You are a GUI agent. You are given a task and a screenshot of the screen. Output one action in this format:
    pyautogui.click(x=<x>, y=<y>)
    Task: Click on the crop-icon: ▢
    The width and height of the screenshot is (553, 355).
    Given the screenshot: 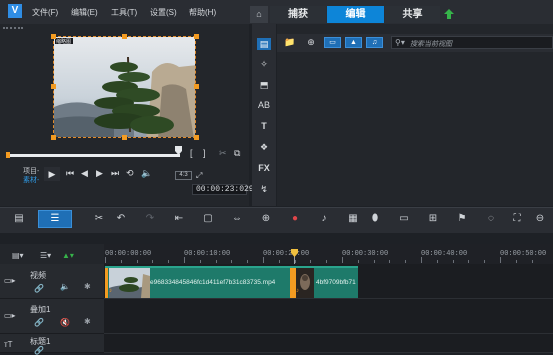 What is the action you would take?
    pyautogui.click(x=208, y=219)
    